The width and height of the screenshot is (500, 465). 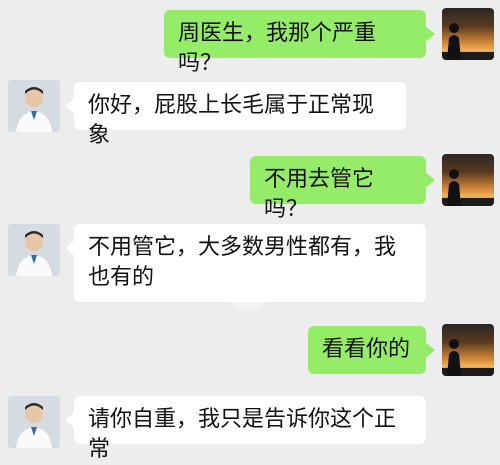 What do you see at coordinates (242, 434) in the screenshot?
I see `message-text: 请你自重，我只是告诉你这个正常` at bounding box center [242, 434].